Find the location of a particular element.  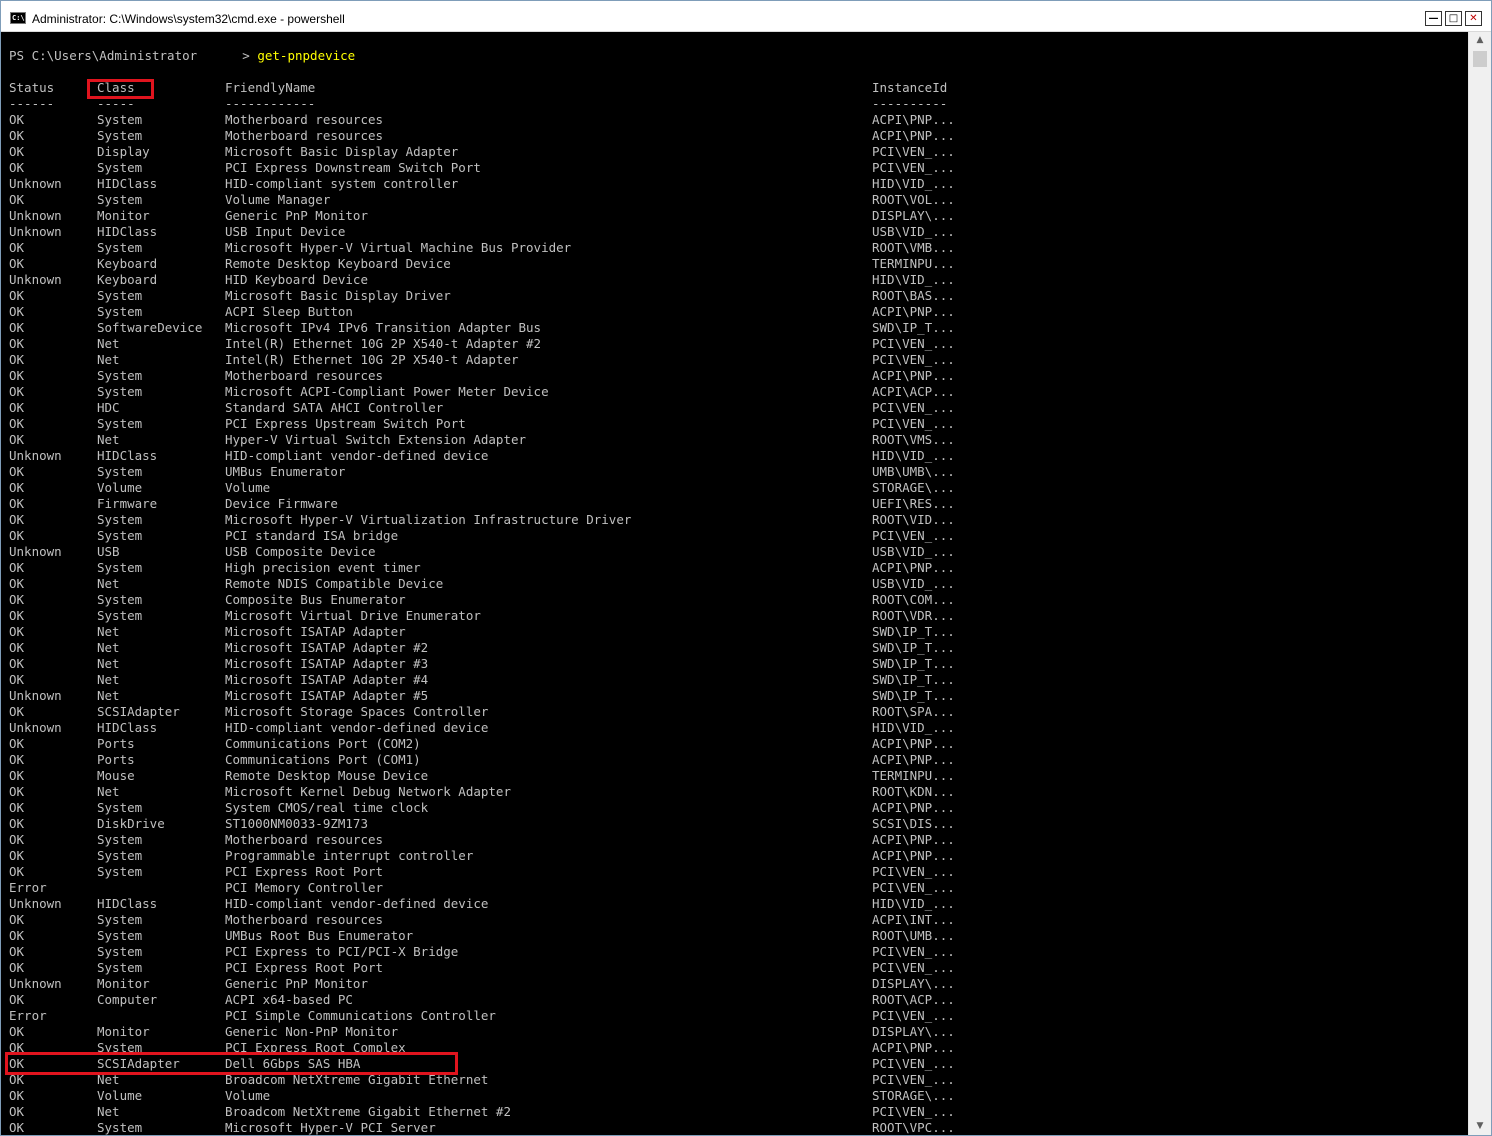

cell-class: Monitor is located at coordinates (123, 215).